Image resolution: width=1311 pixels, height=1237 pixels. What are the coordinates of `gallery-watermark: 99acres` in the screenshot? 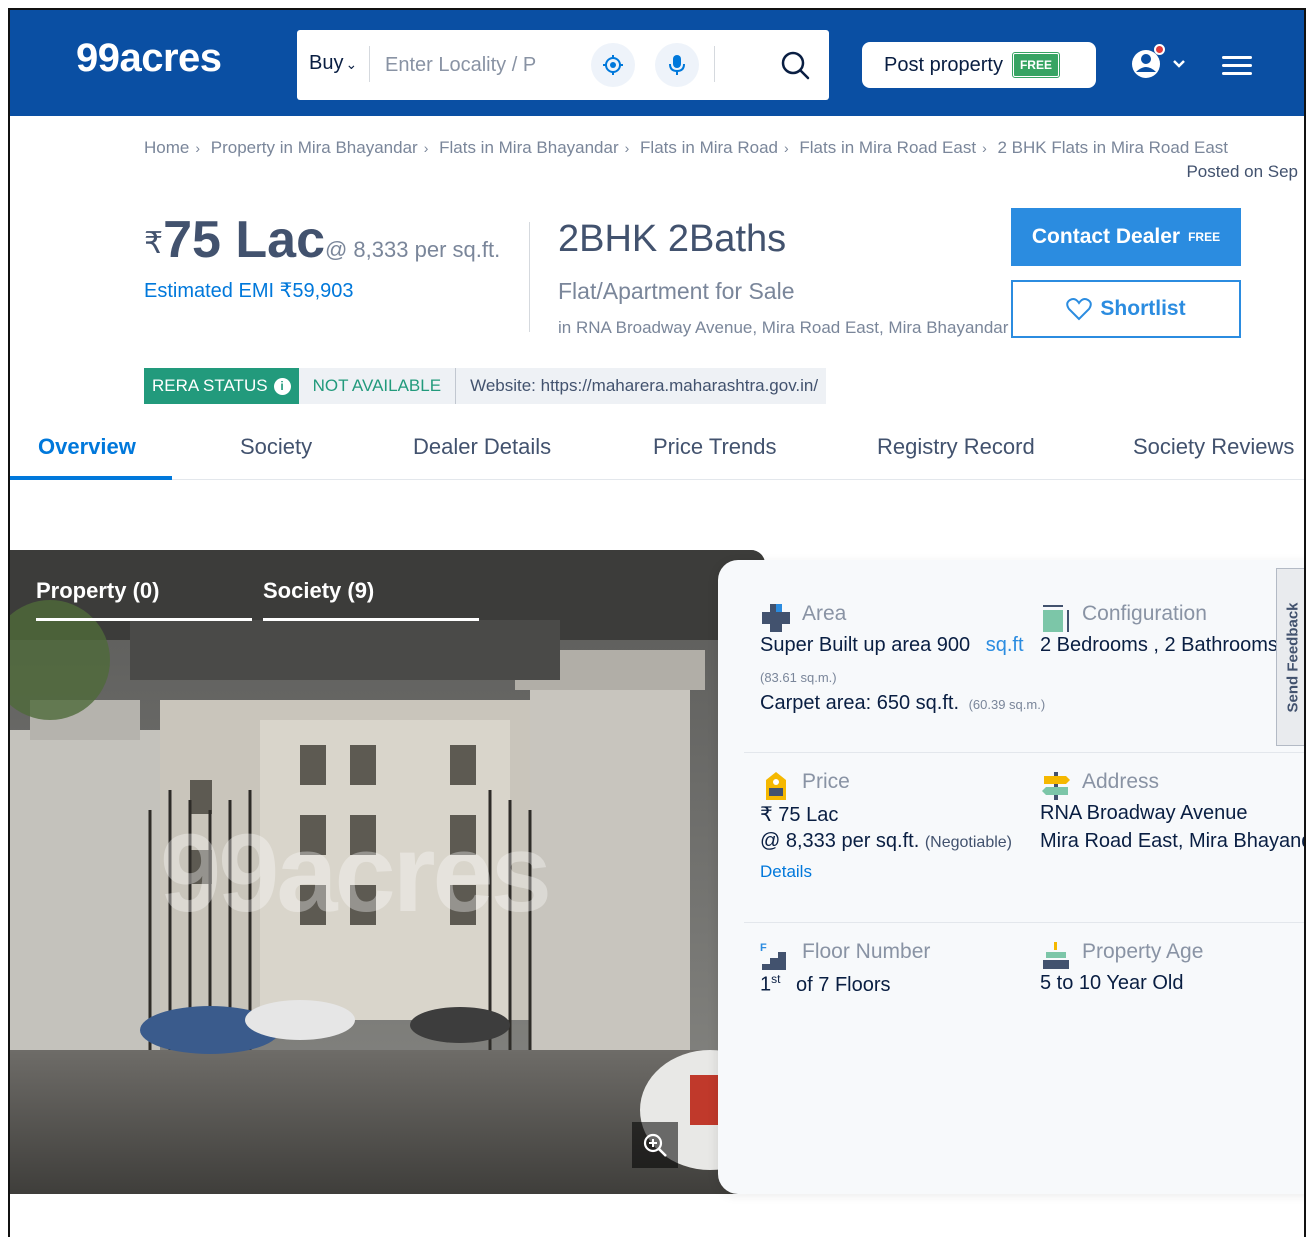 It's located at (356, 873).